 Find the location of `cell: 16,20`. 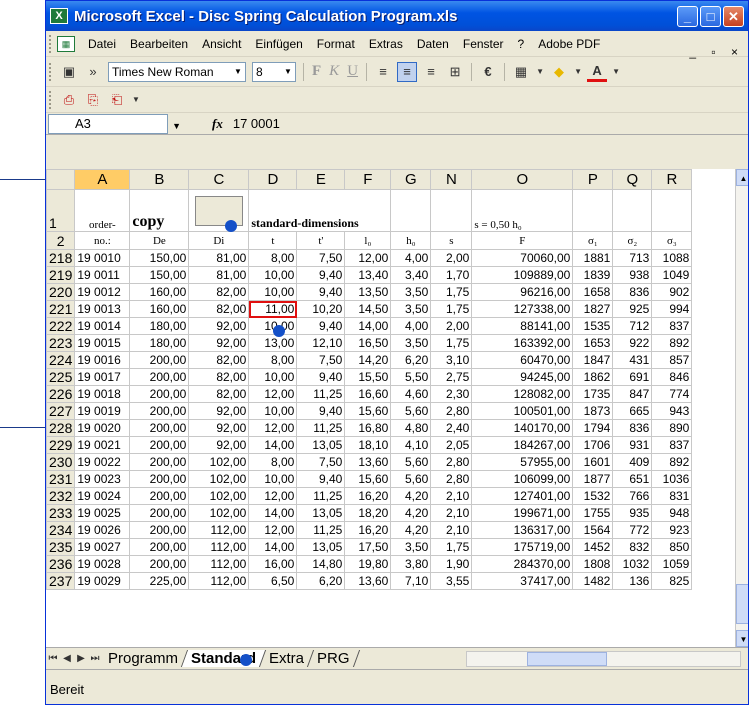

cell: 16,20 is located at coordinates (368, 530).